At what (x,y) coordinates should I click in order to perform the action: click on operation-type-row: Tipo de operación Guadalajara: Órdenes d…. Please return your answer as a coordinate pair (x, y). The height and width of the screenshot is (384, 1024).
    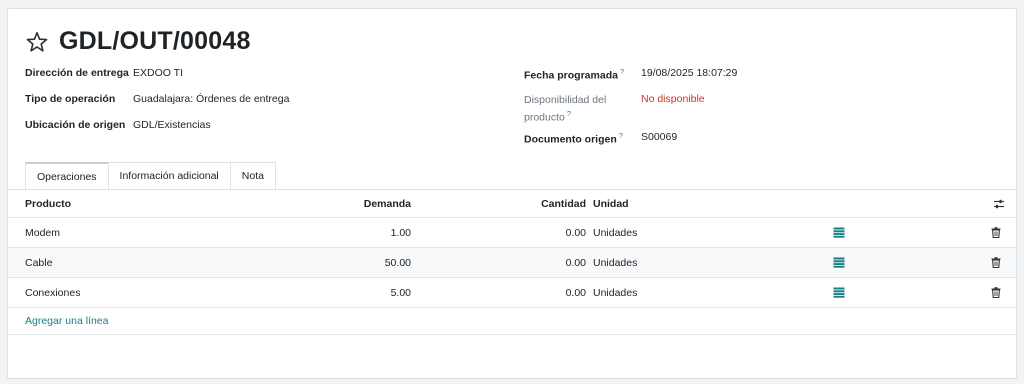
    Looking at the image, I should click on (157, 106).